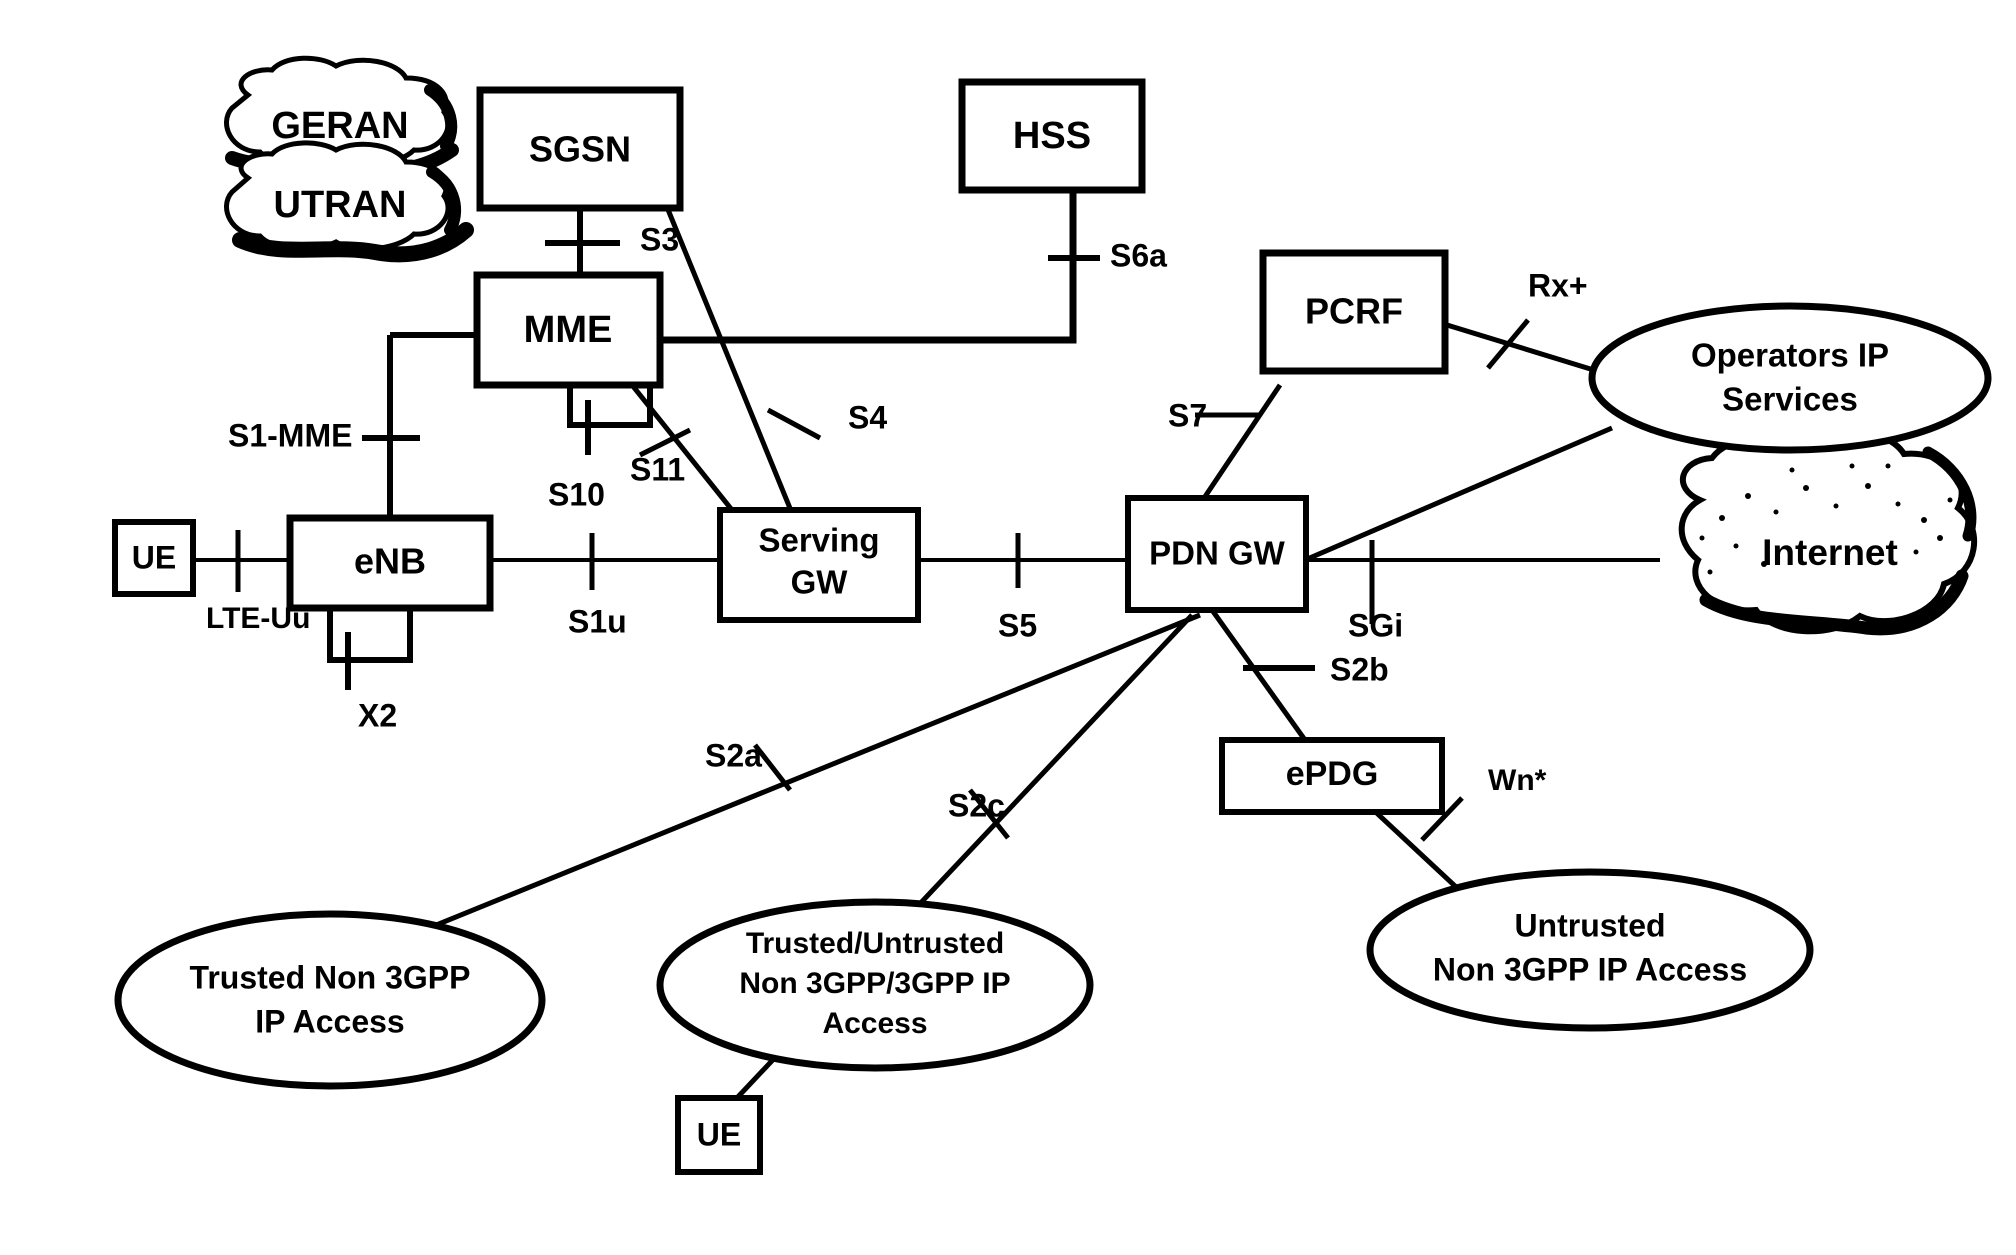 The height and width of the screenshot is (1255, 2016). What do you see at coordinates (976, 805) in the screenshot?
I see `iface-label-s2c: S2c` at bounding box center [976, 805].